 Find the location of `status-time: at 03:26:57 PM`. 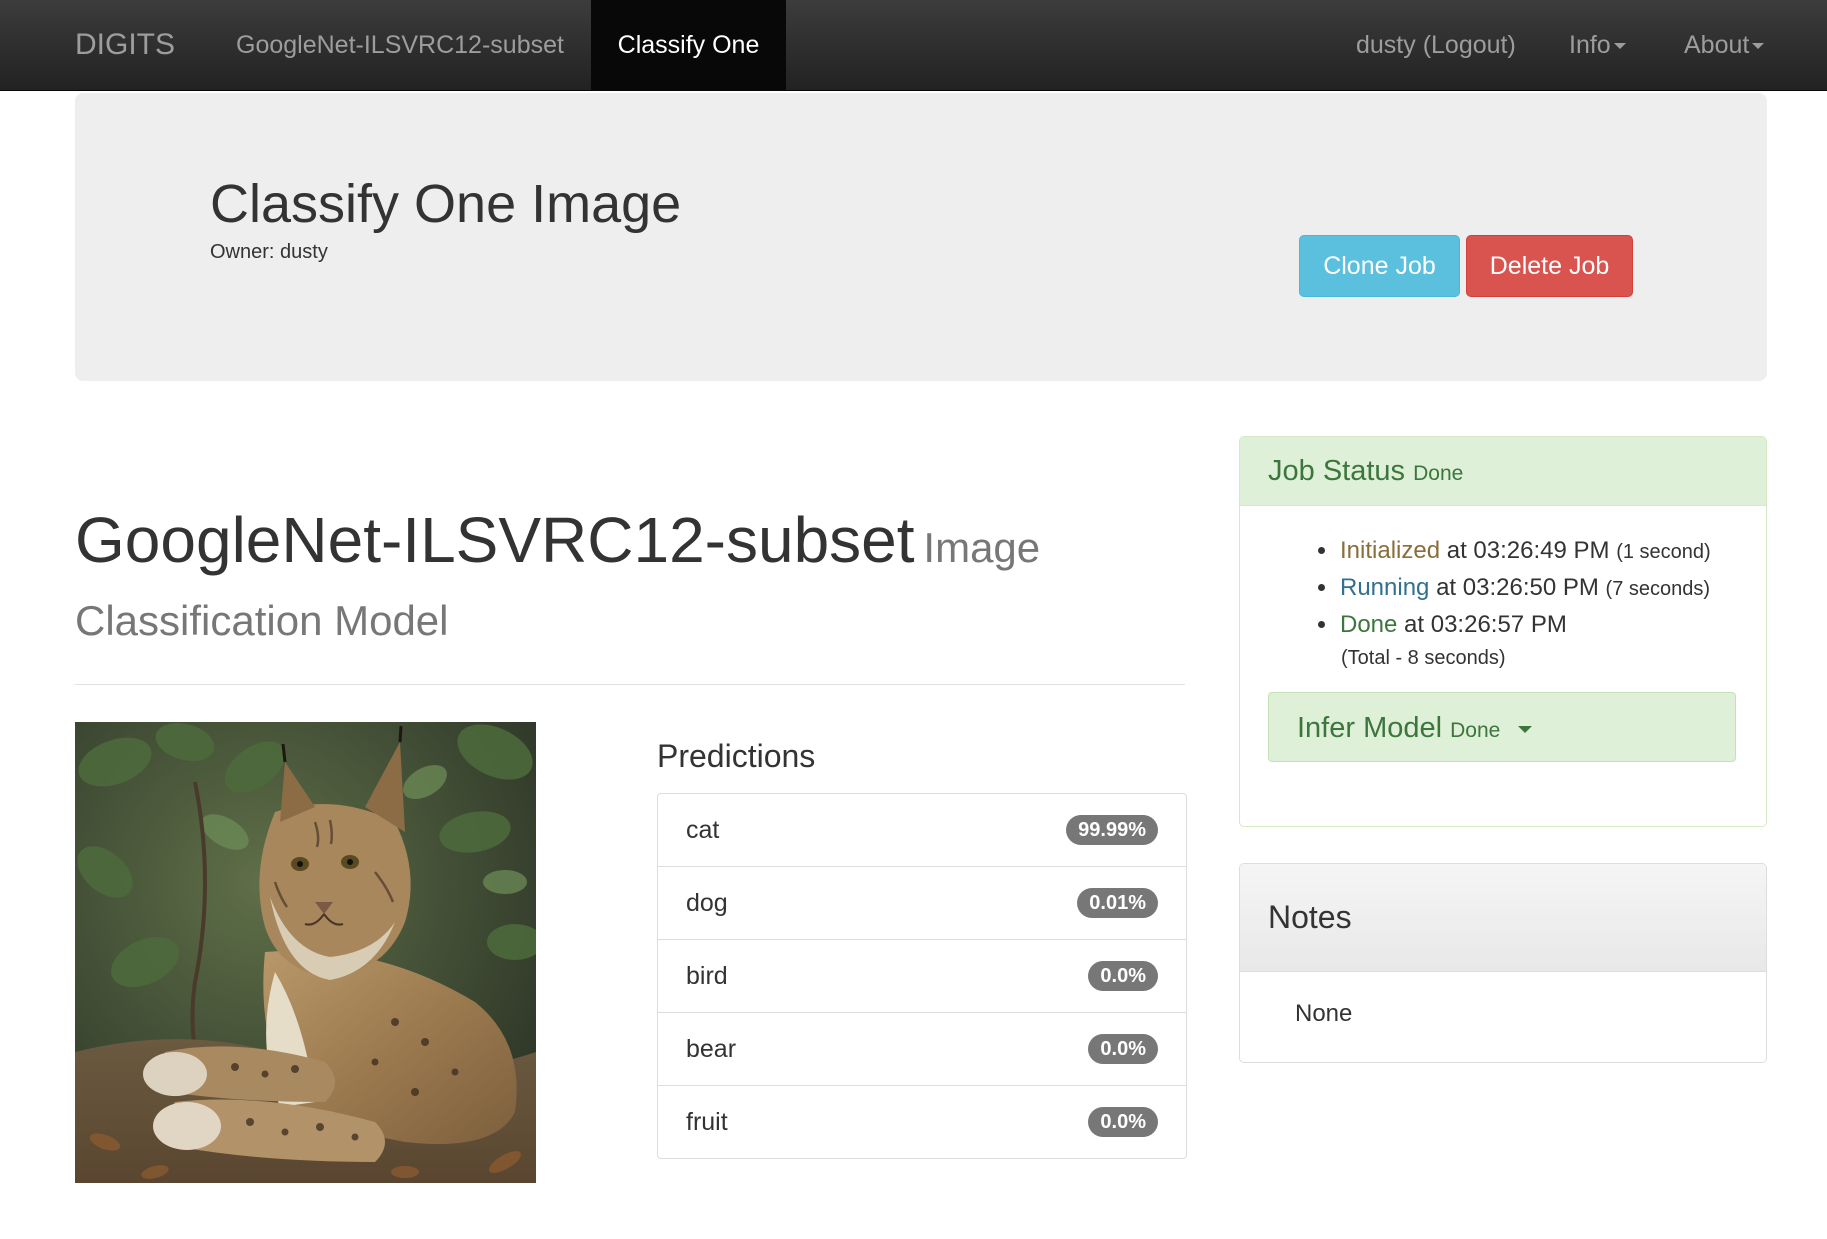

status-time: at 03:26:57 PM is located at coordinates (1485, 624).